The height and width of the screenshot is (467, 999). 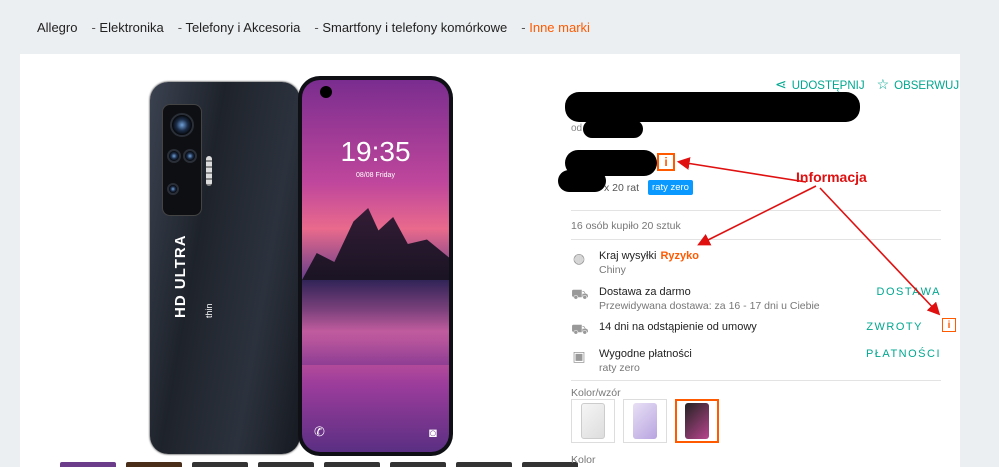 What do you see at coordinates (628, 256) in the screenshot?
I see `shipping-country-label: Kraj wysyłki` at bounding box center [628, 256].